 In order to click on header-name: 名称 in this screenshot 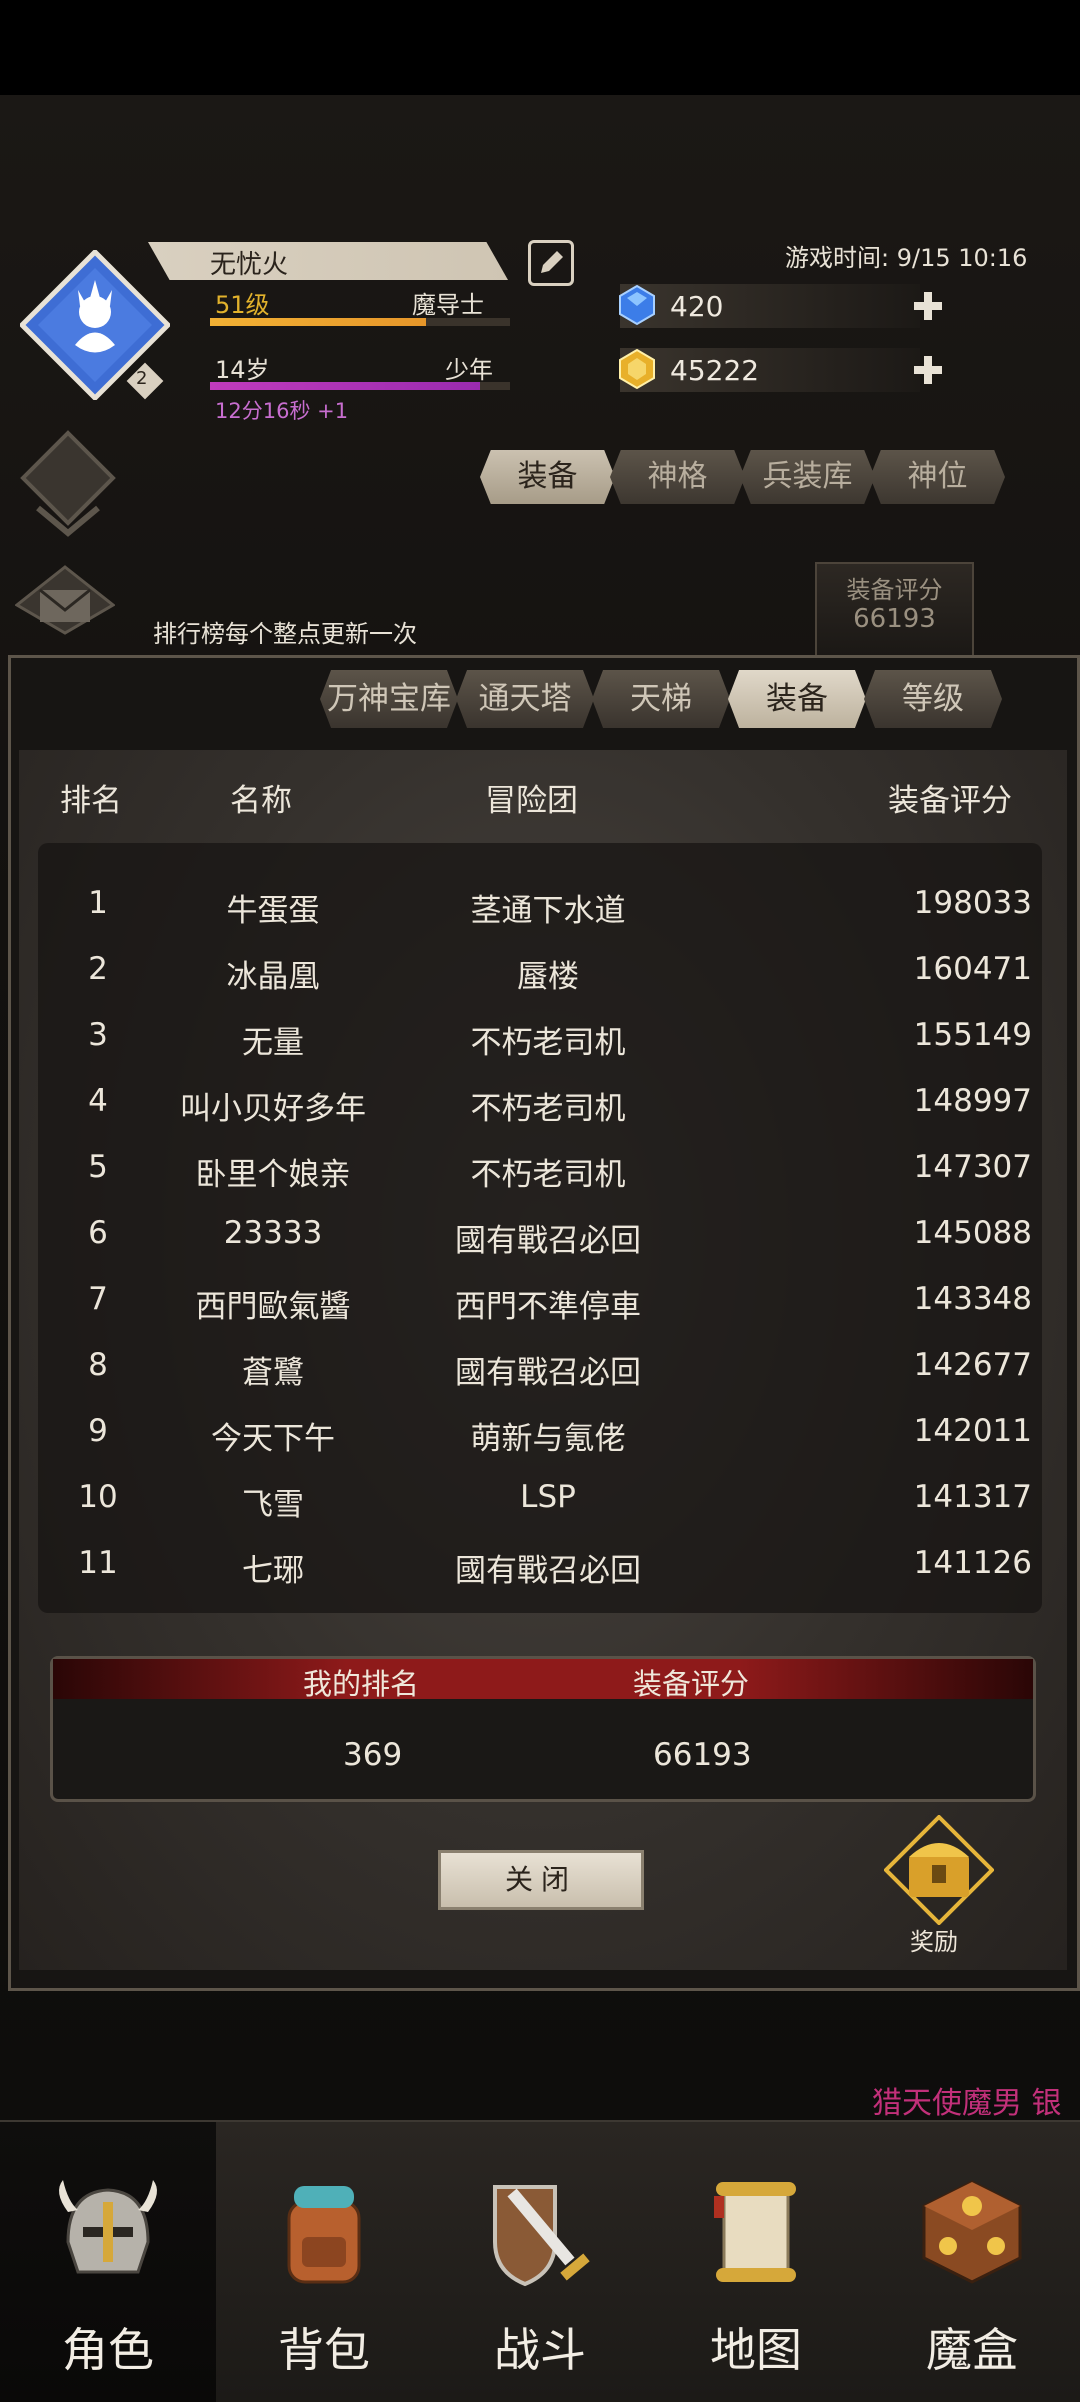, I will do `click(261, 801)`.